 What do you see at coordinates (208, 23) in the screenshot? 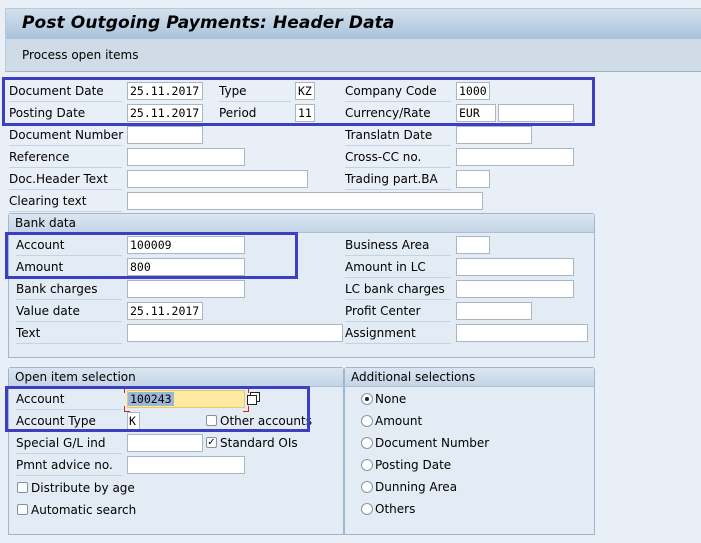
I see `page-title: Post Outgoing Payments: Header Data` at bounding box center [208, 23].